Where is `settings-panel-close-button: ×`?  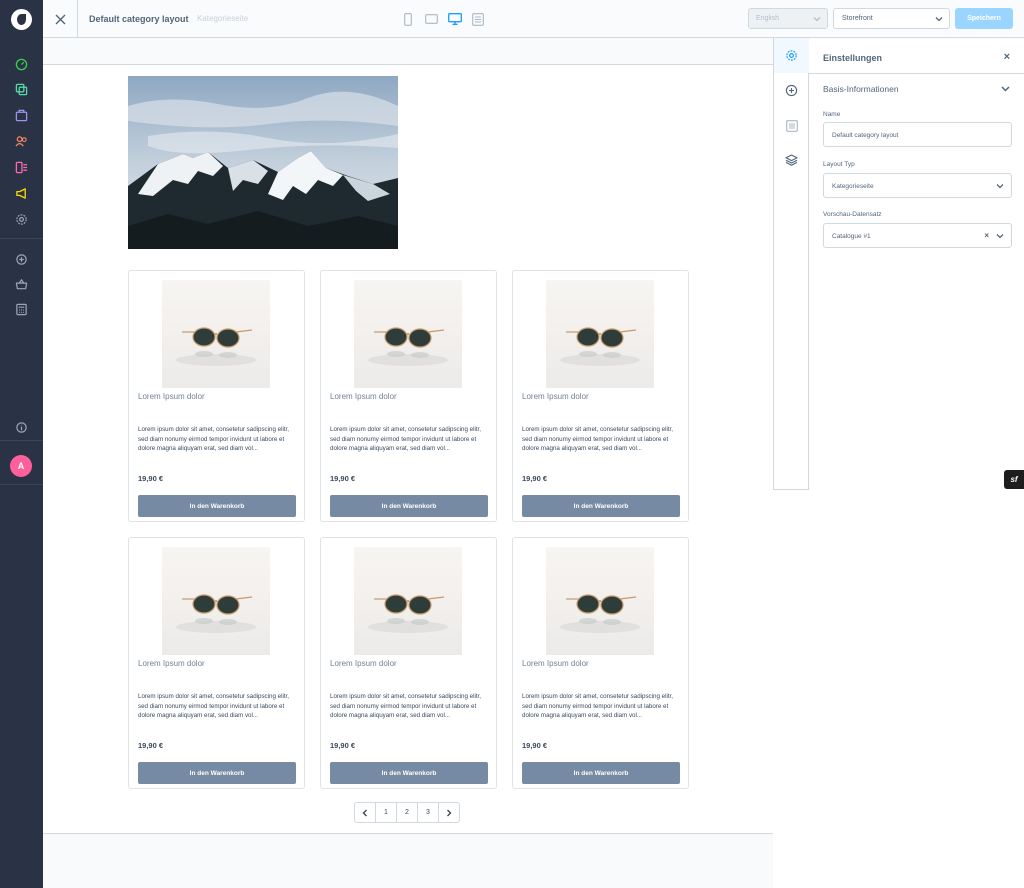
settings-panel-close-button: × is located at coordinates (1007, 57).